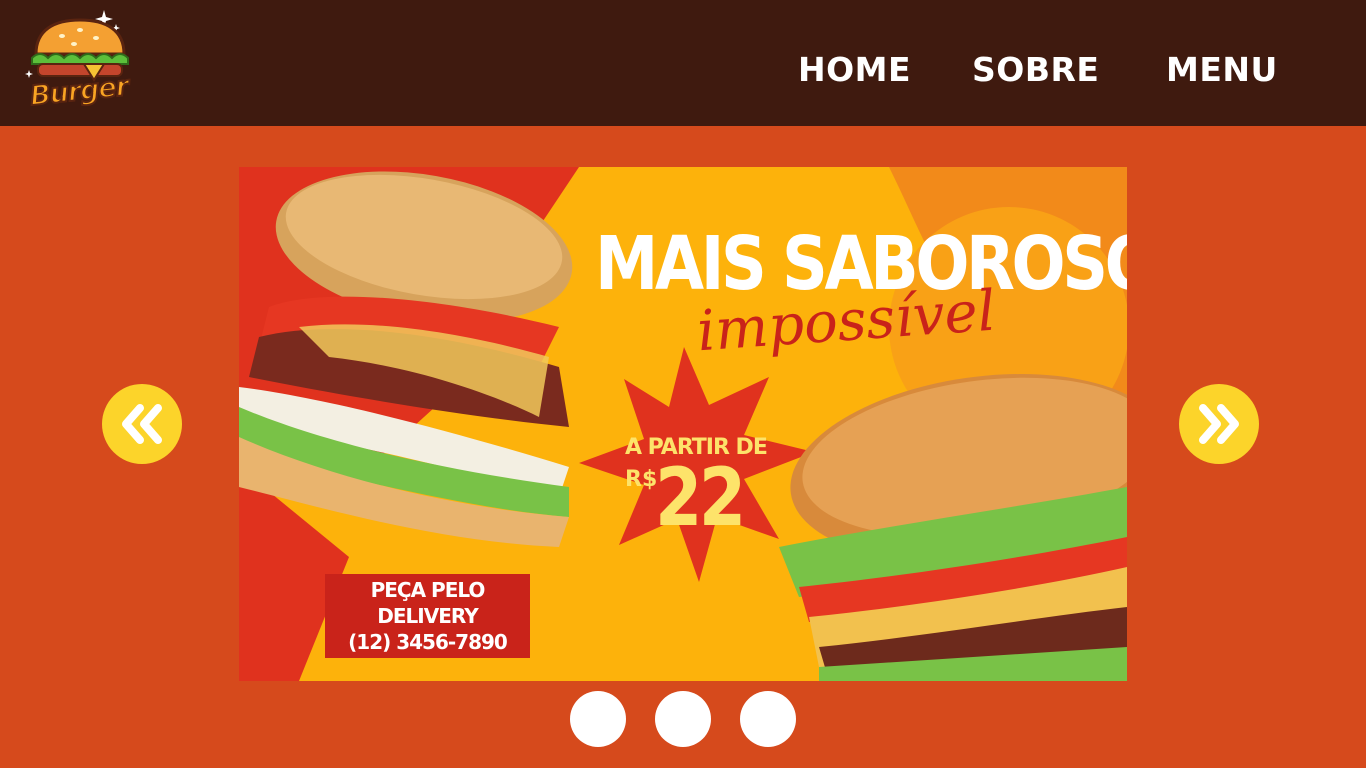  I want to click on carousel-next-button, so click(1219, 424).